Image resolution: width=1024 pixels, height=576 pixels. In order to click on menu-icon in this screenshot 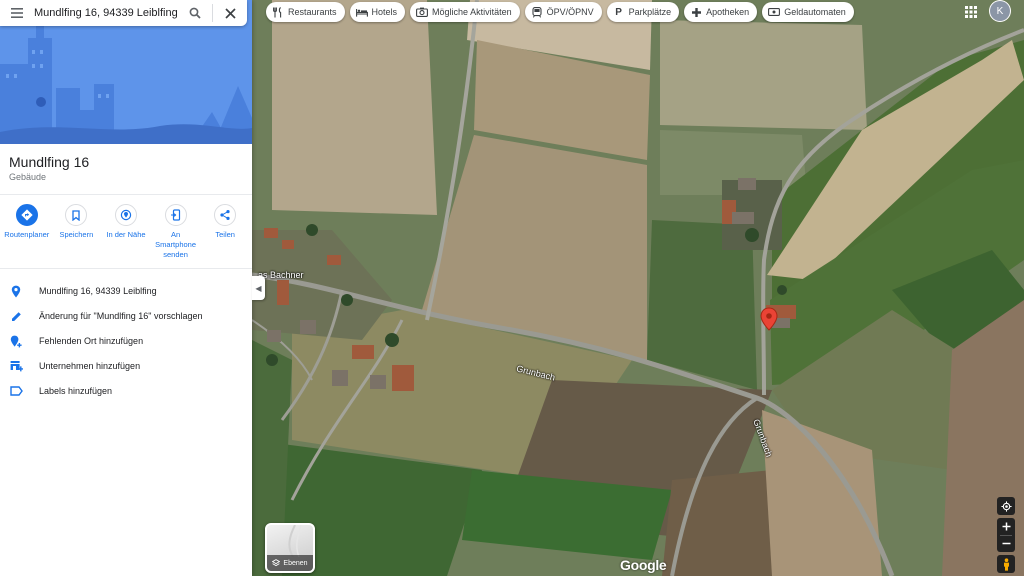, I will do `click(17, 13)`.